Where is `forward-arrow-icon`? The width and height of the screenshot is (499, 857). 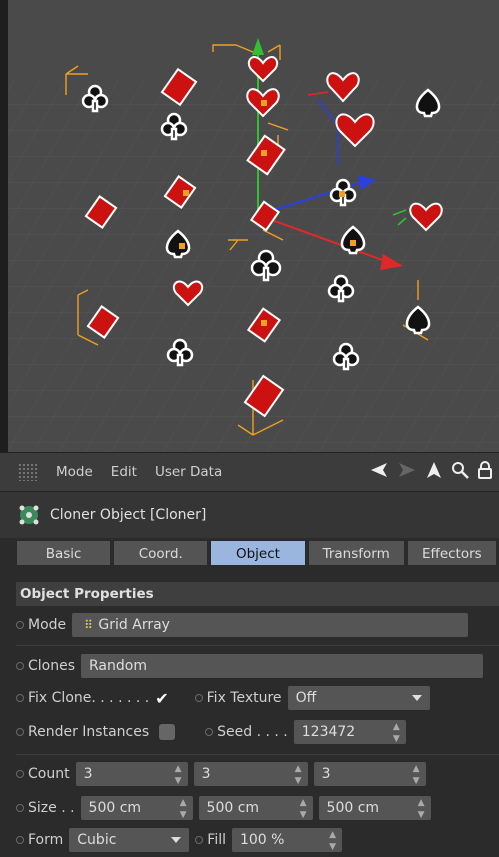
forward-arrow-icon is located at coordinates (407, 470).